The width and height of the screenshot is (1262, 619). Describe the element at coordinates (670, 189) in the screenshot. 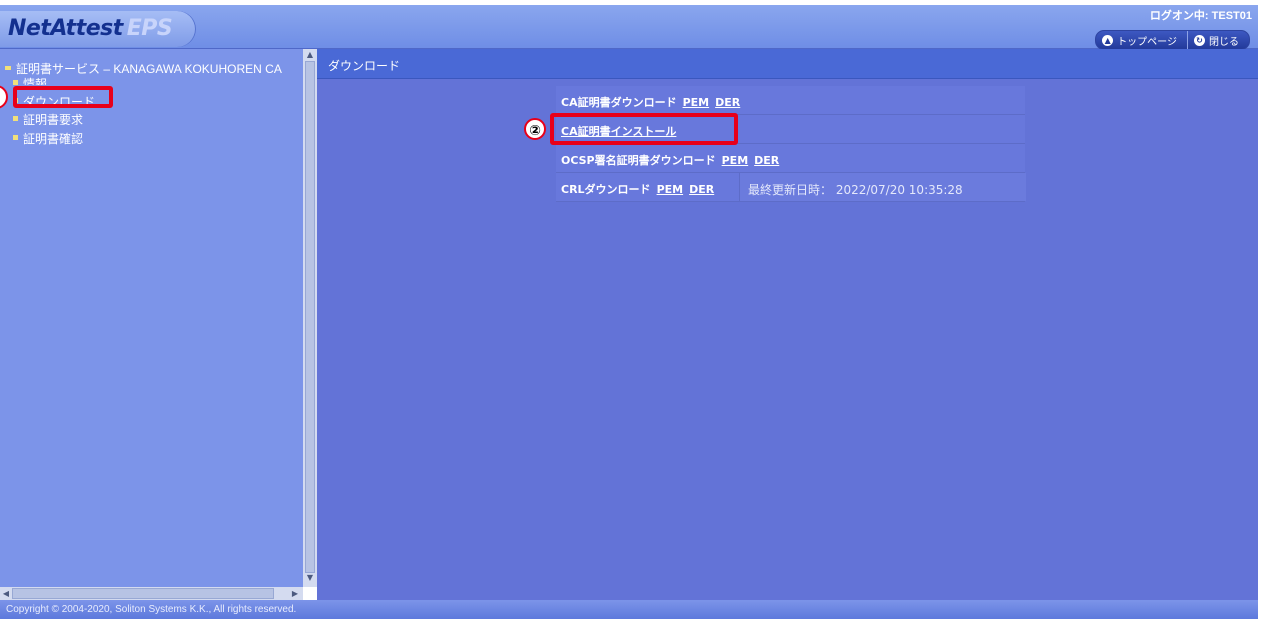

I see `crl-pem-link: PEM` at that location.